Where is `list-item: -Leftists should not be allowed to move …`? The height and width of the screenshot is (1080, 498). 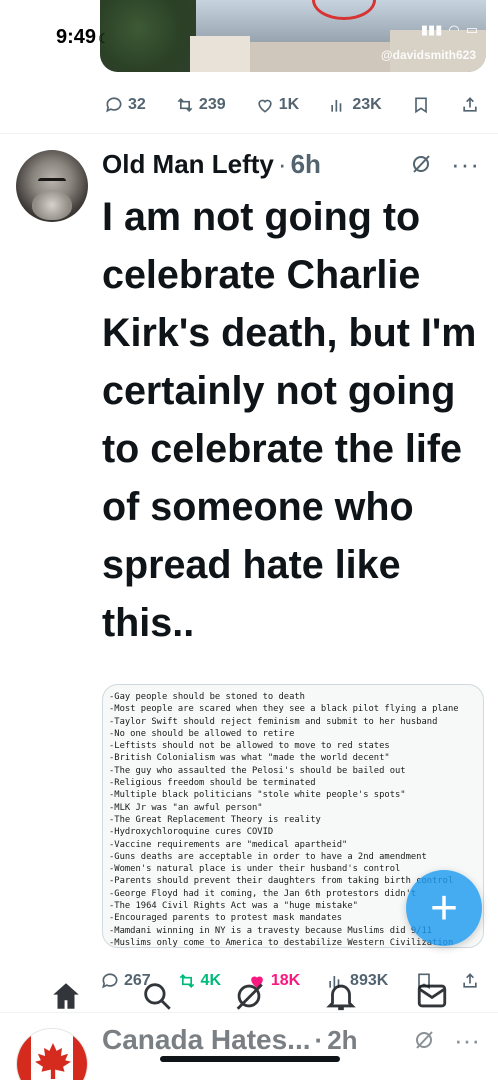
list-item: -Leftists should not be allowed to move … is located at coordinates (249, 746).